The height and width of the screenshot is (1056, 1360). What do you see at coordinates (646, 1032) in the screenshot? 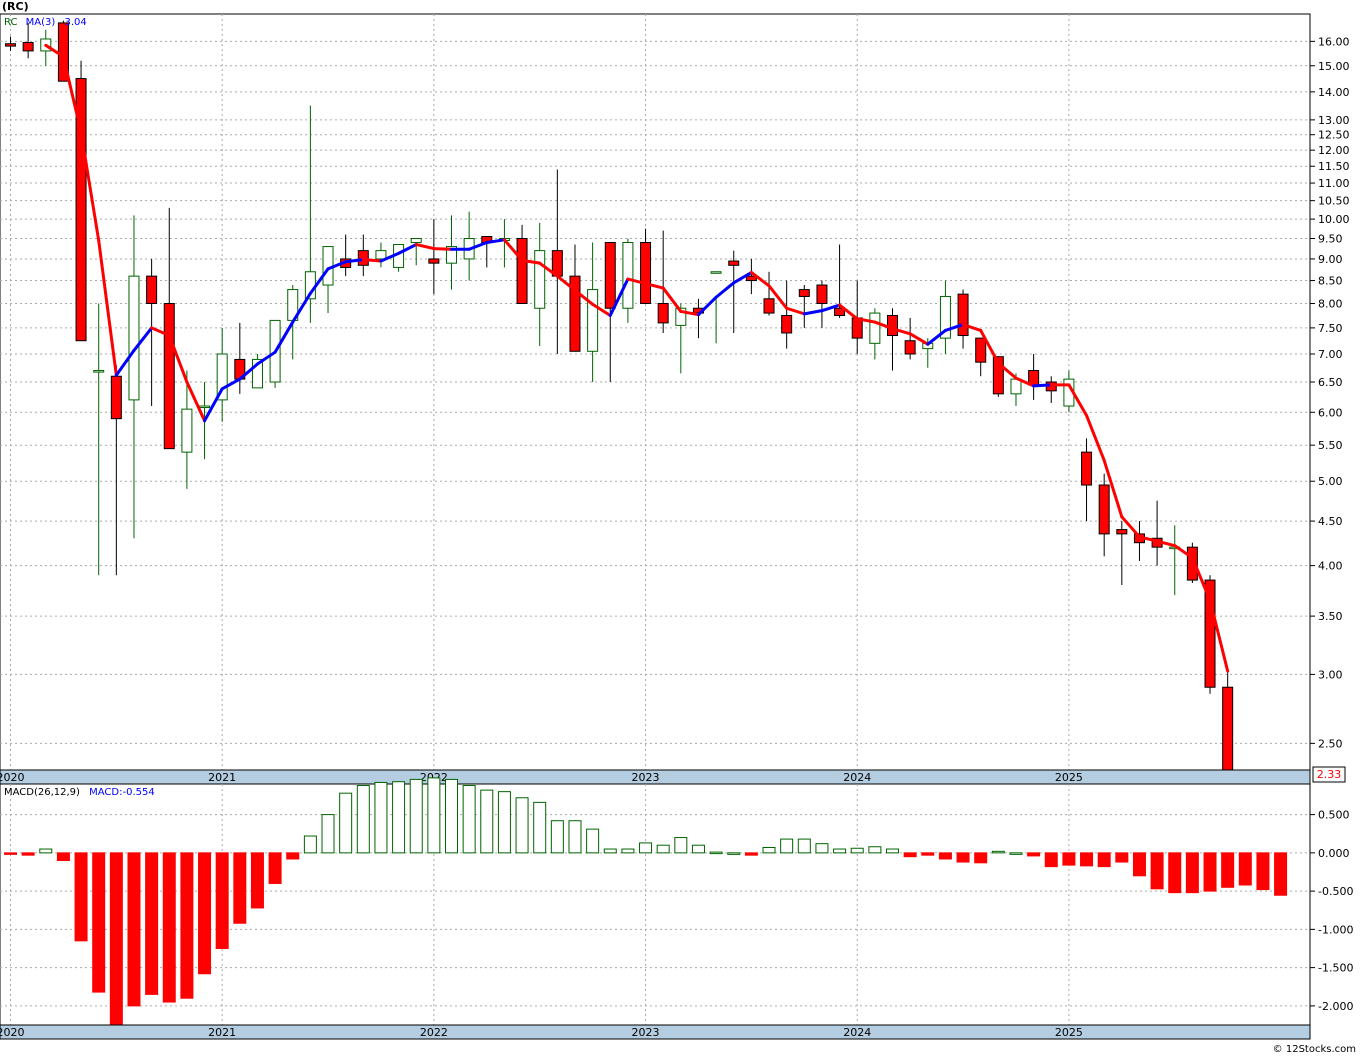
I see `year-label: 2023` at bounding box center [646, 1032].